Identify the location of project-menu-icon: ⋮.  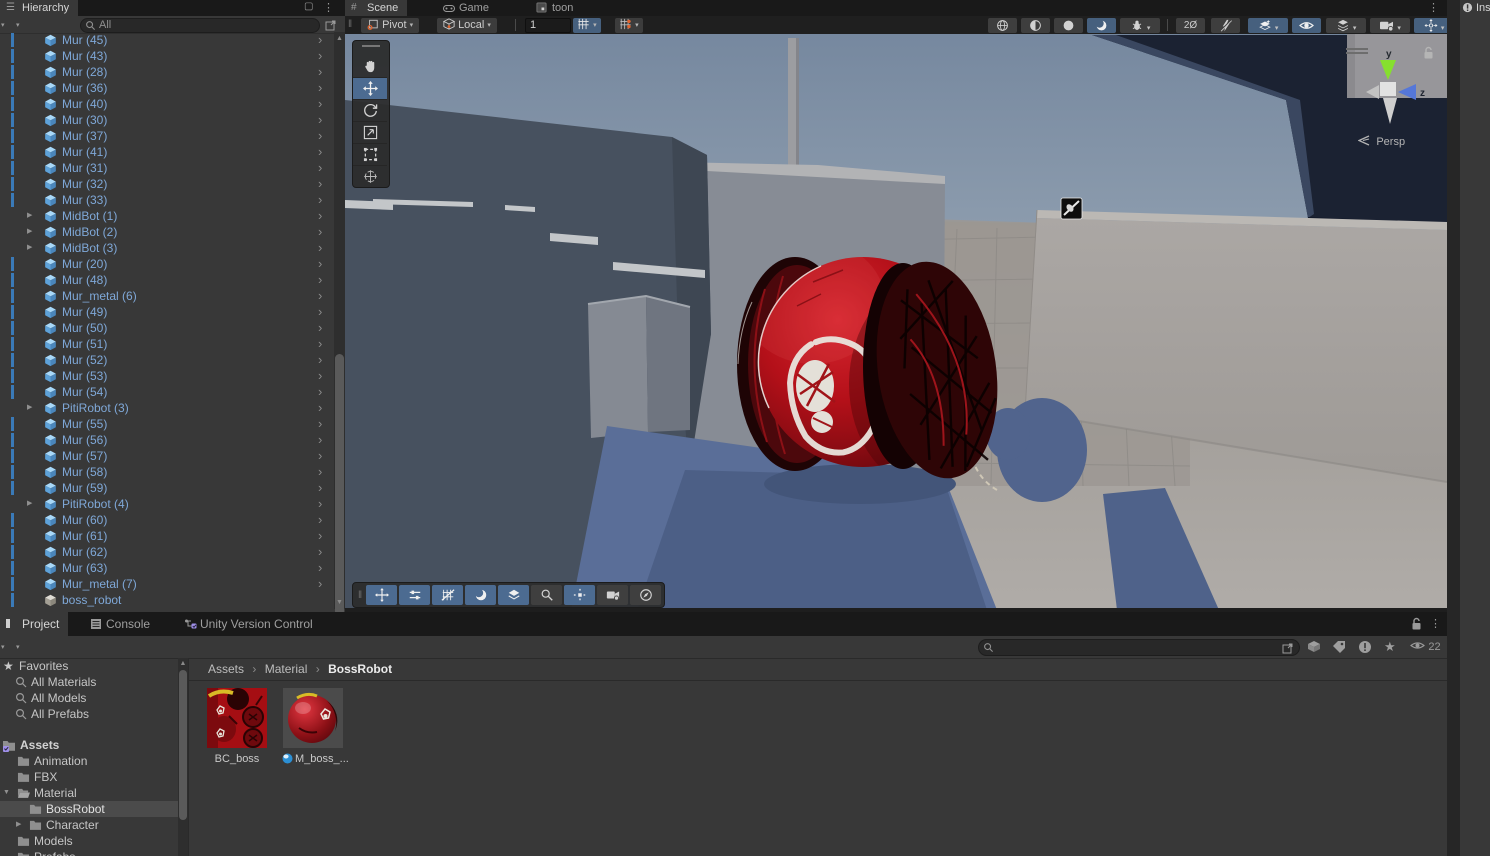
(1435, 624).